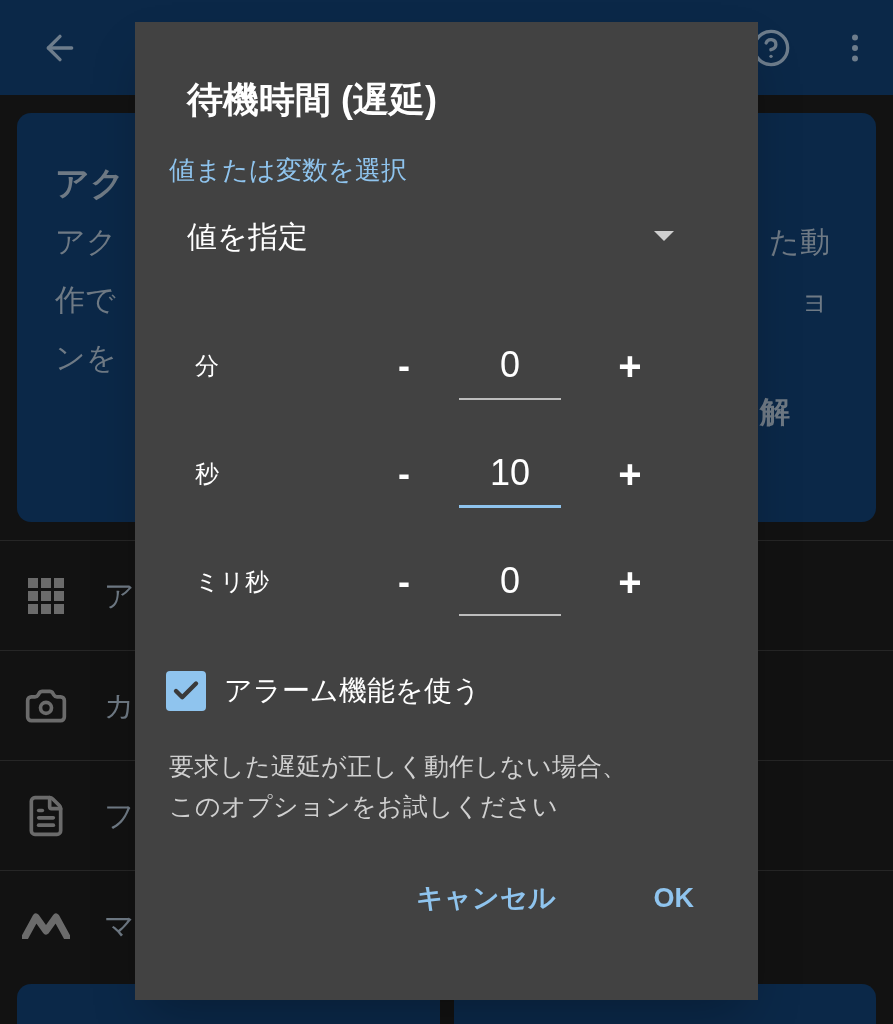  What do you see at coordinates (352, 691) in the screenshot?
I see `checkbox-label: アラーム機能を使う` at bounding box center [352, 691].